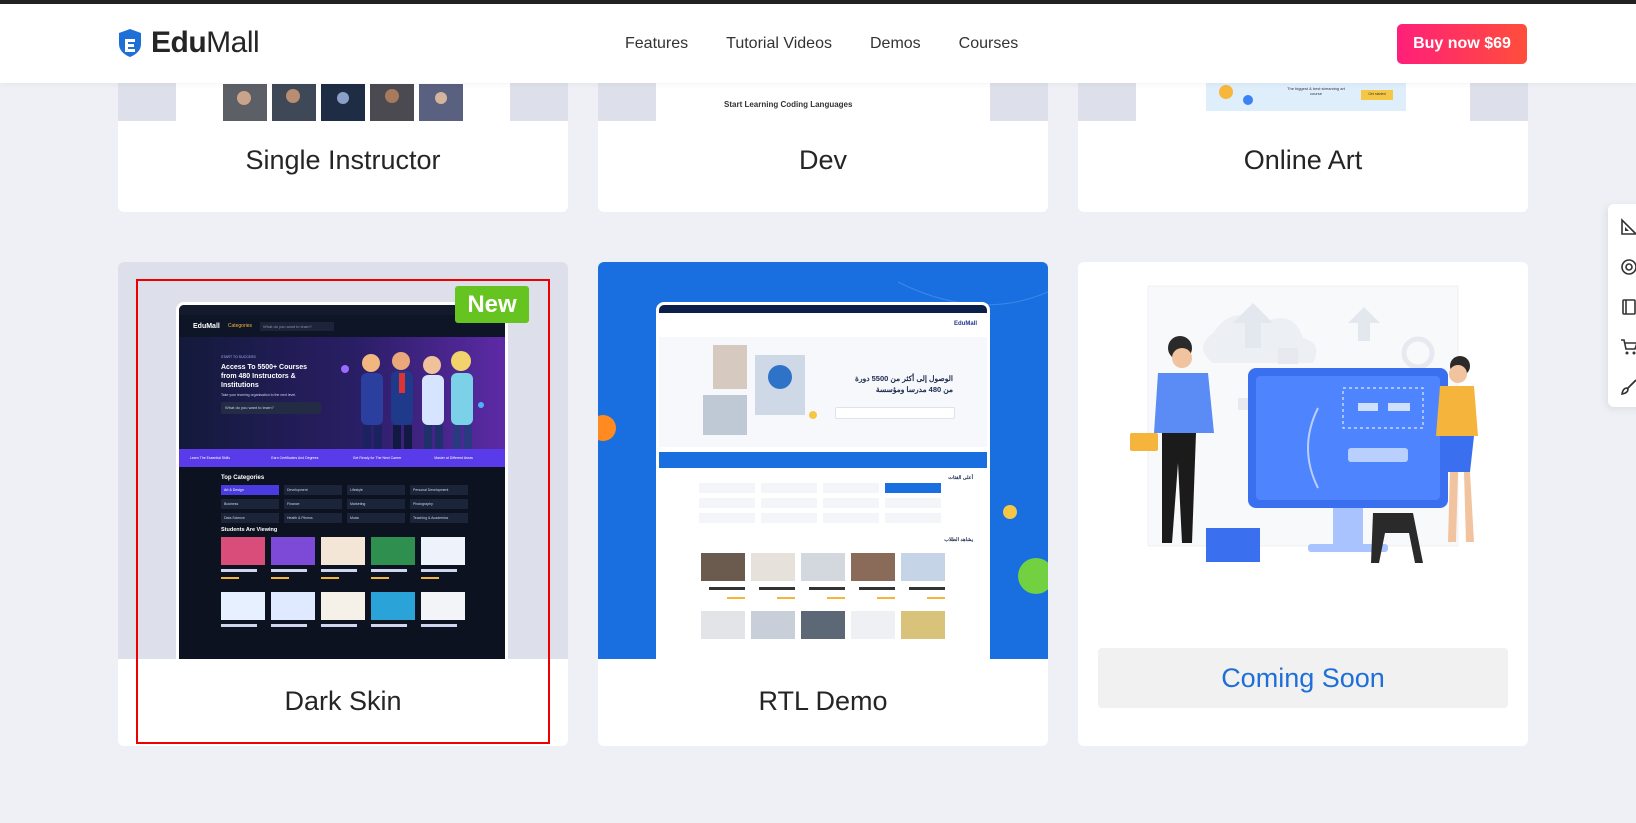 This screenshot has width=1636, height=823. What do you see at coordinates (760, 390) in the screenshot?
I see `rtl-students-photos` at bounding box center [760, 390].